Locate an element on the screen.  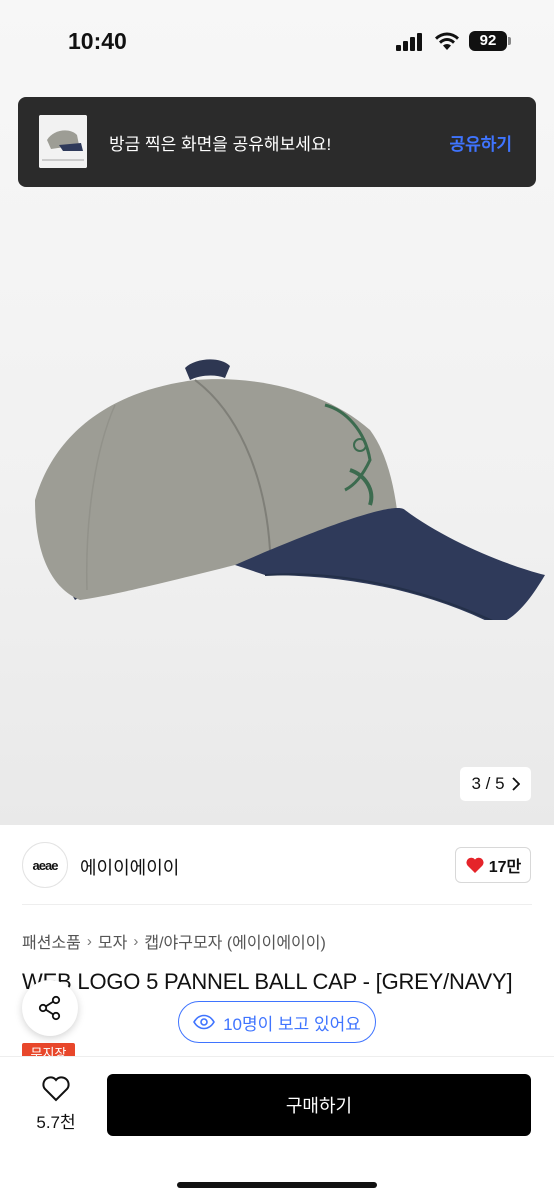
gallery-counter-text: 3 / 5 is located at coordinates (488, 783).